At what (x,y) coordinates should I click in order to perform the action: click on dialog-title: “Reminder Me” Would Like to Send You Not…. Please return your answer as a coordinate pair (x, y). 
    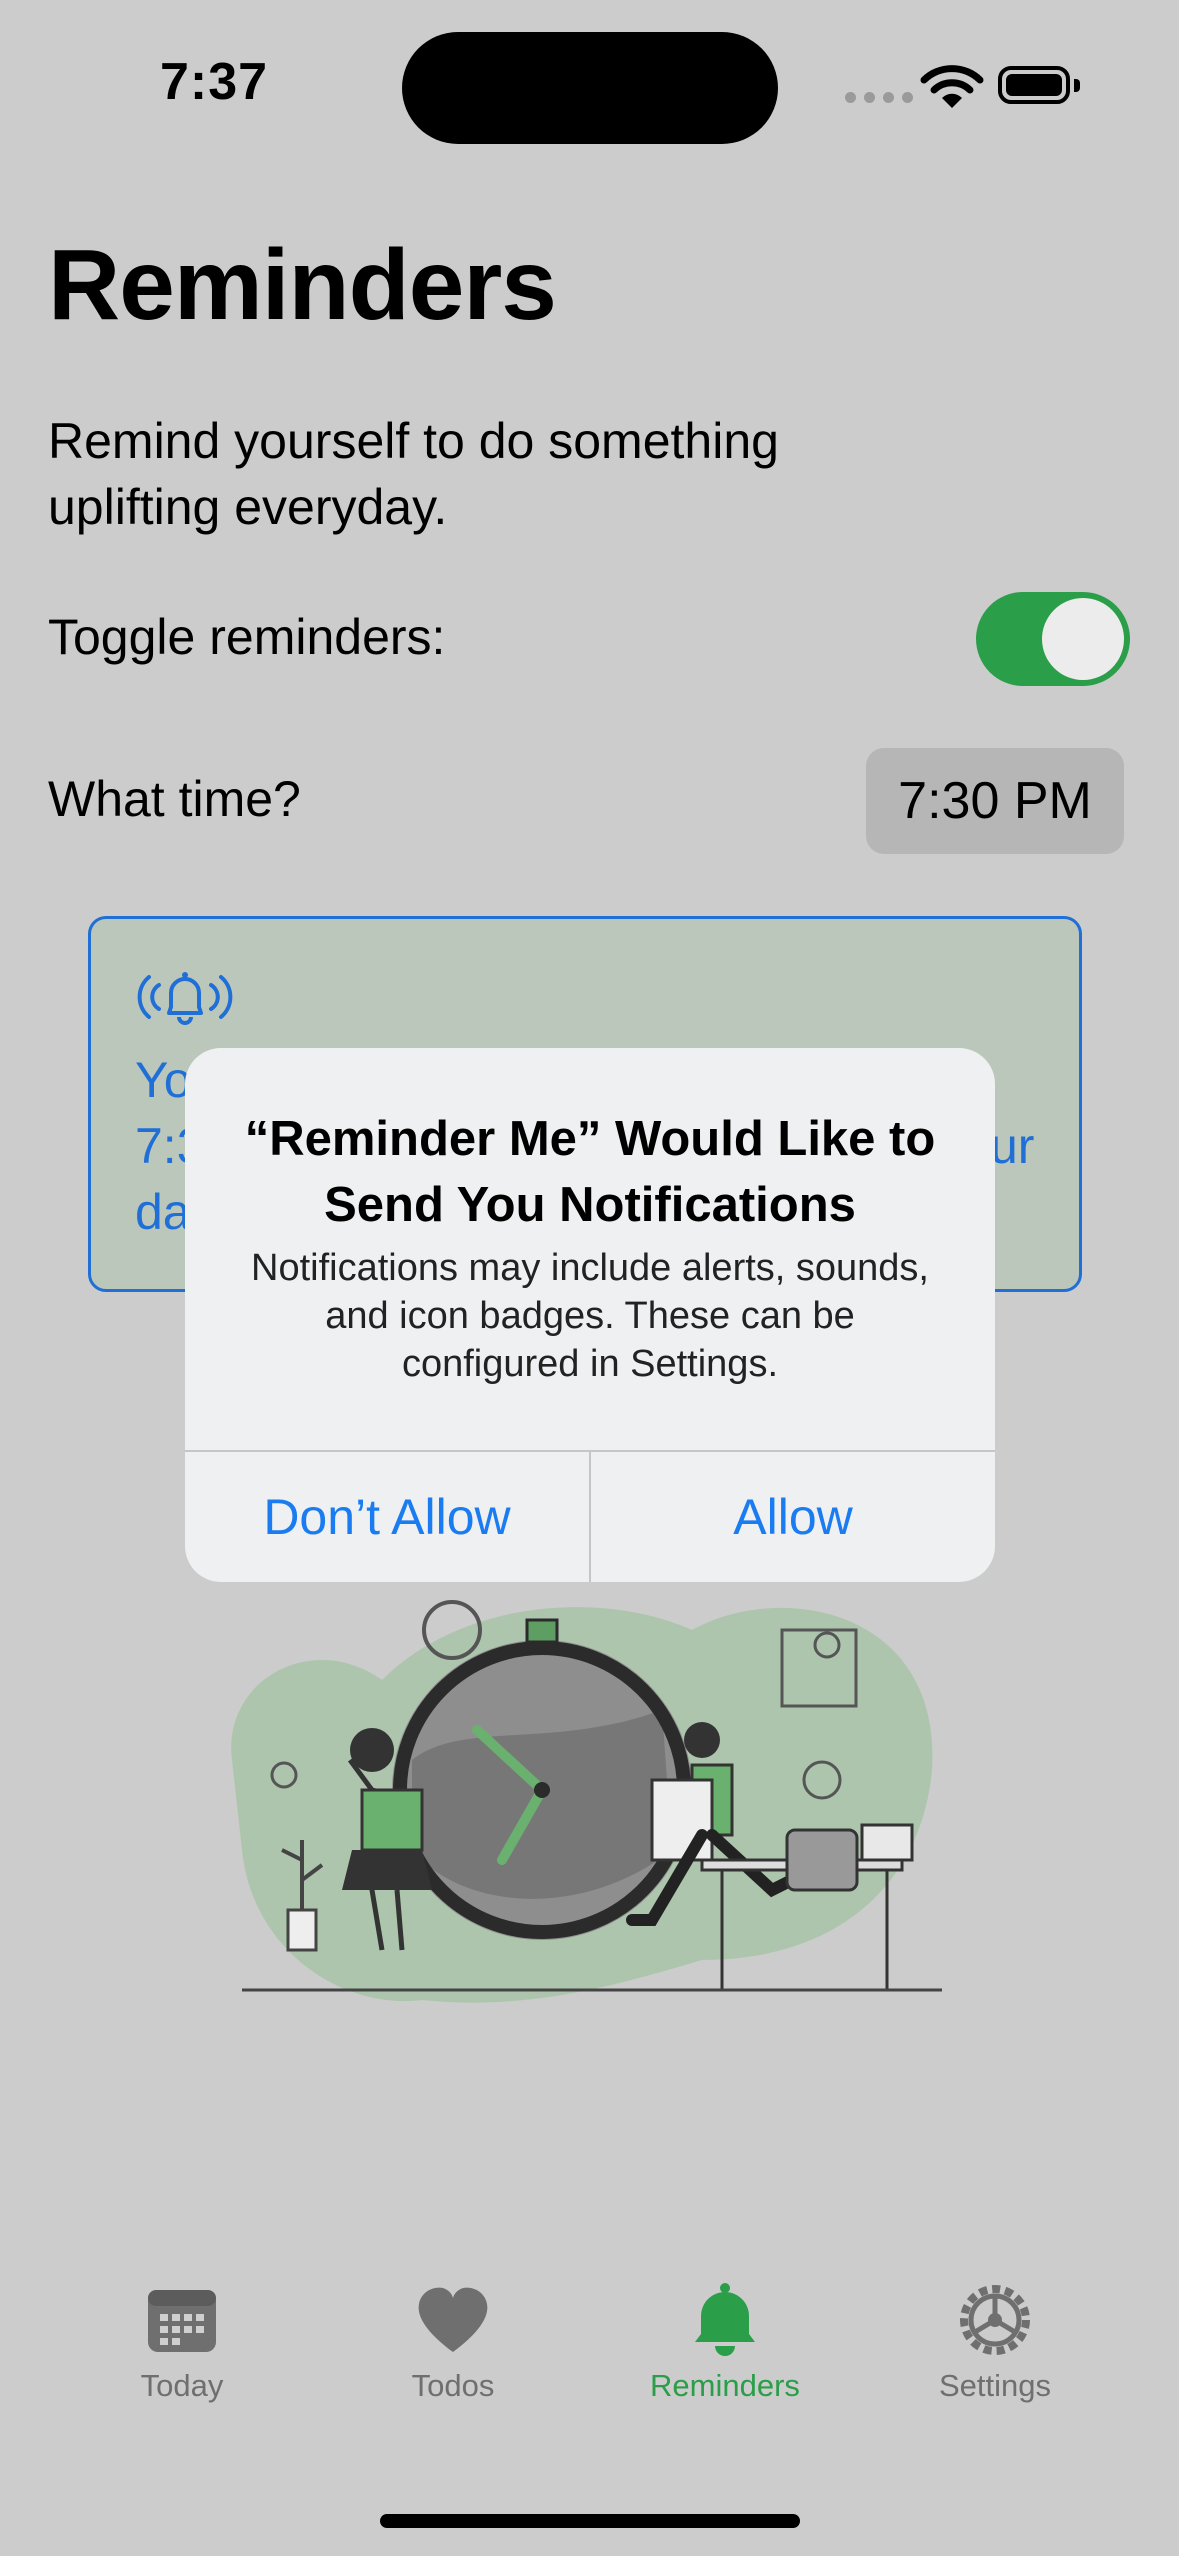
    Looking at the image, I should click on (590, 1172).